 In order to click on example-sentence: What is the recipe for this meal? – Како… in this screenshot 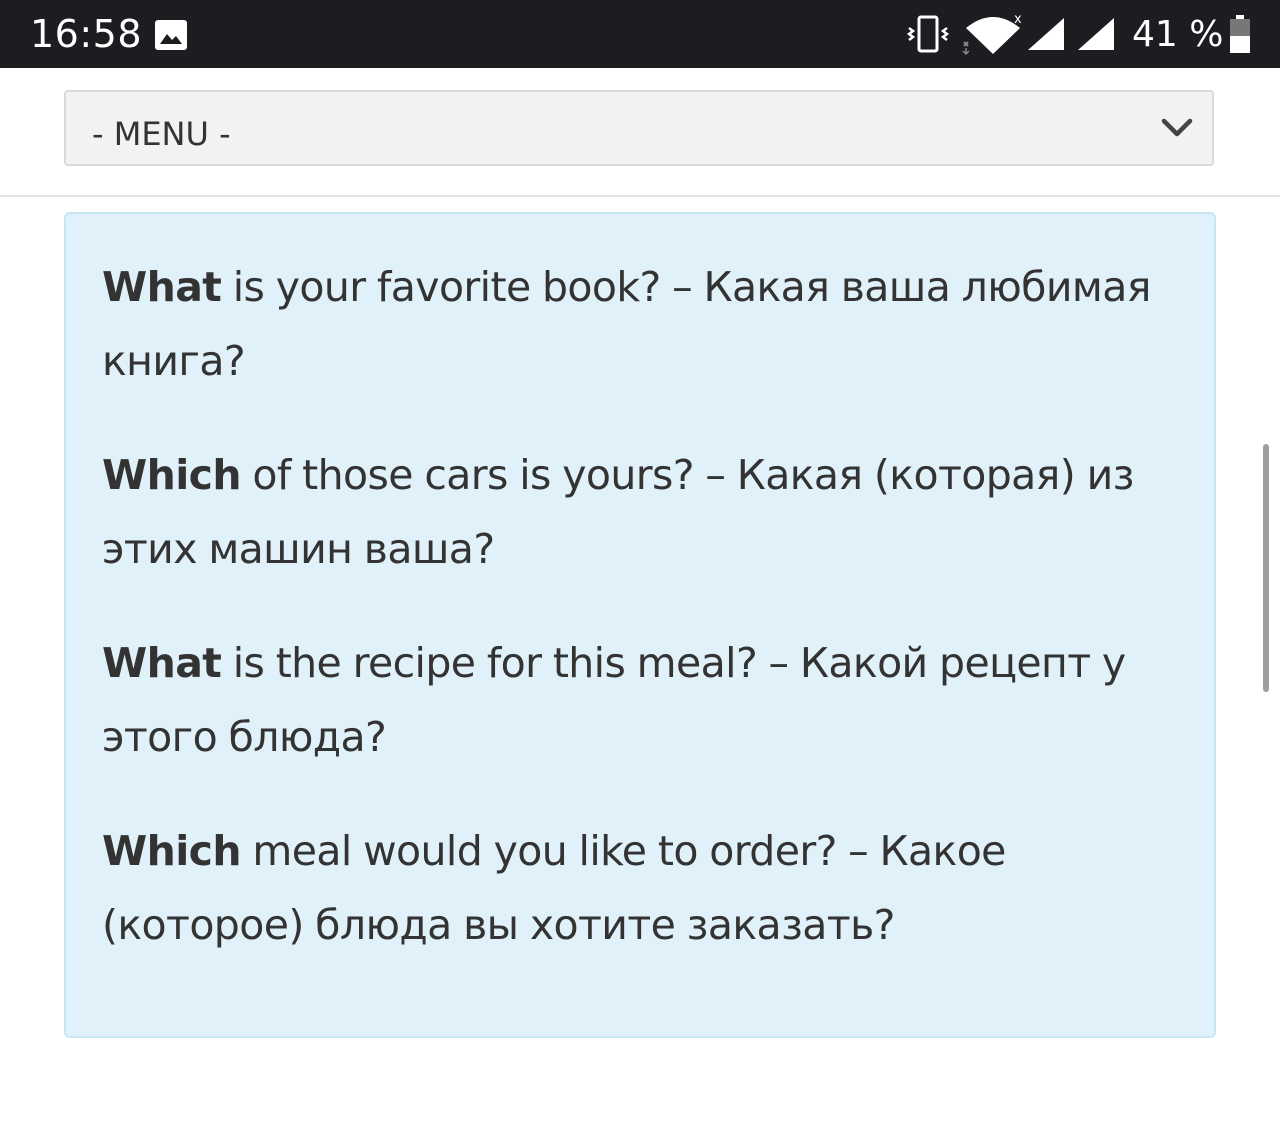, I will do `click(640, 700)`.